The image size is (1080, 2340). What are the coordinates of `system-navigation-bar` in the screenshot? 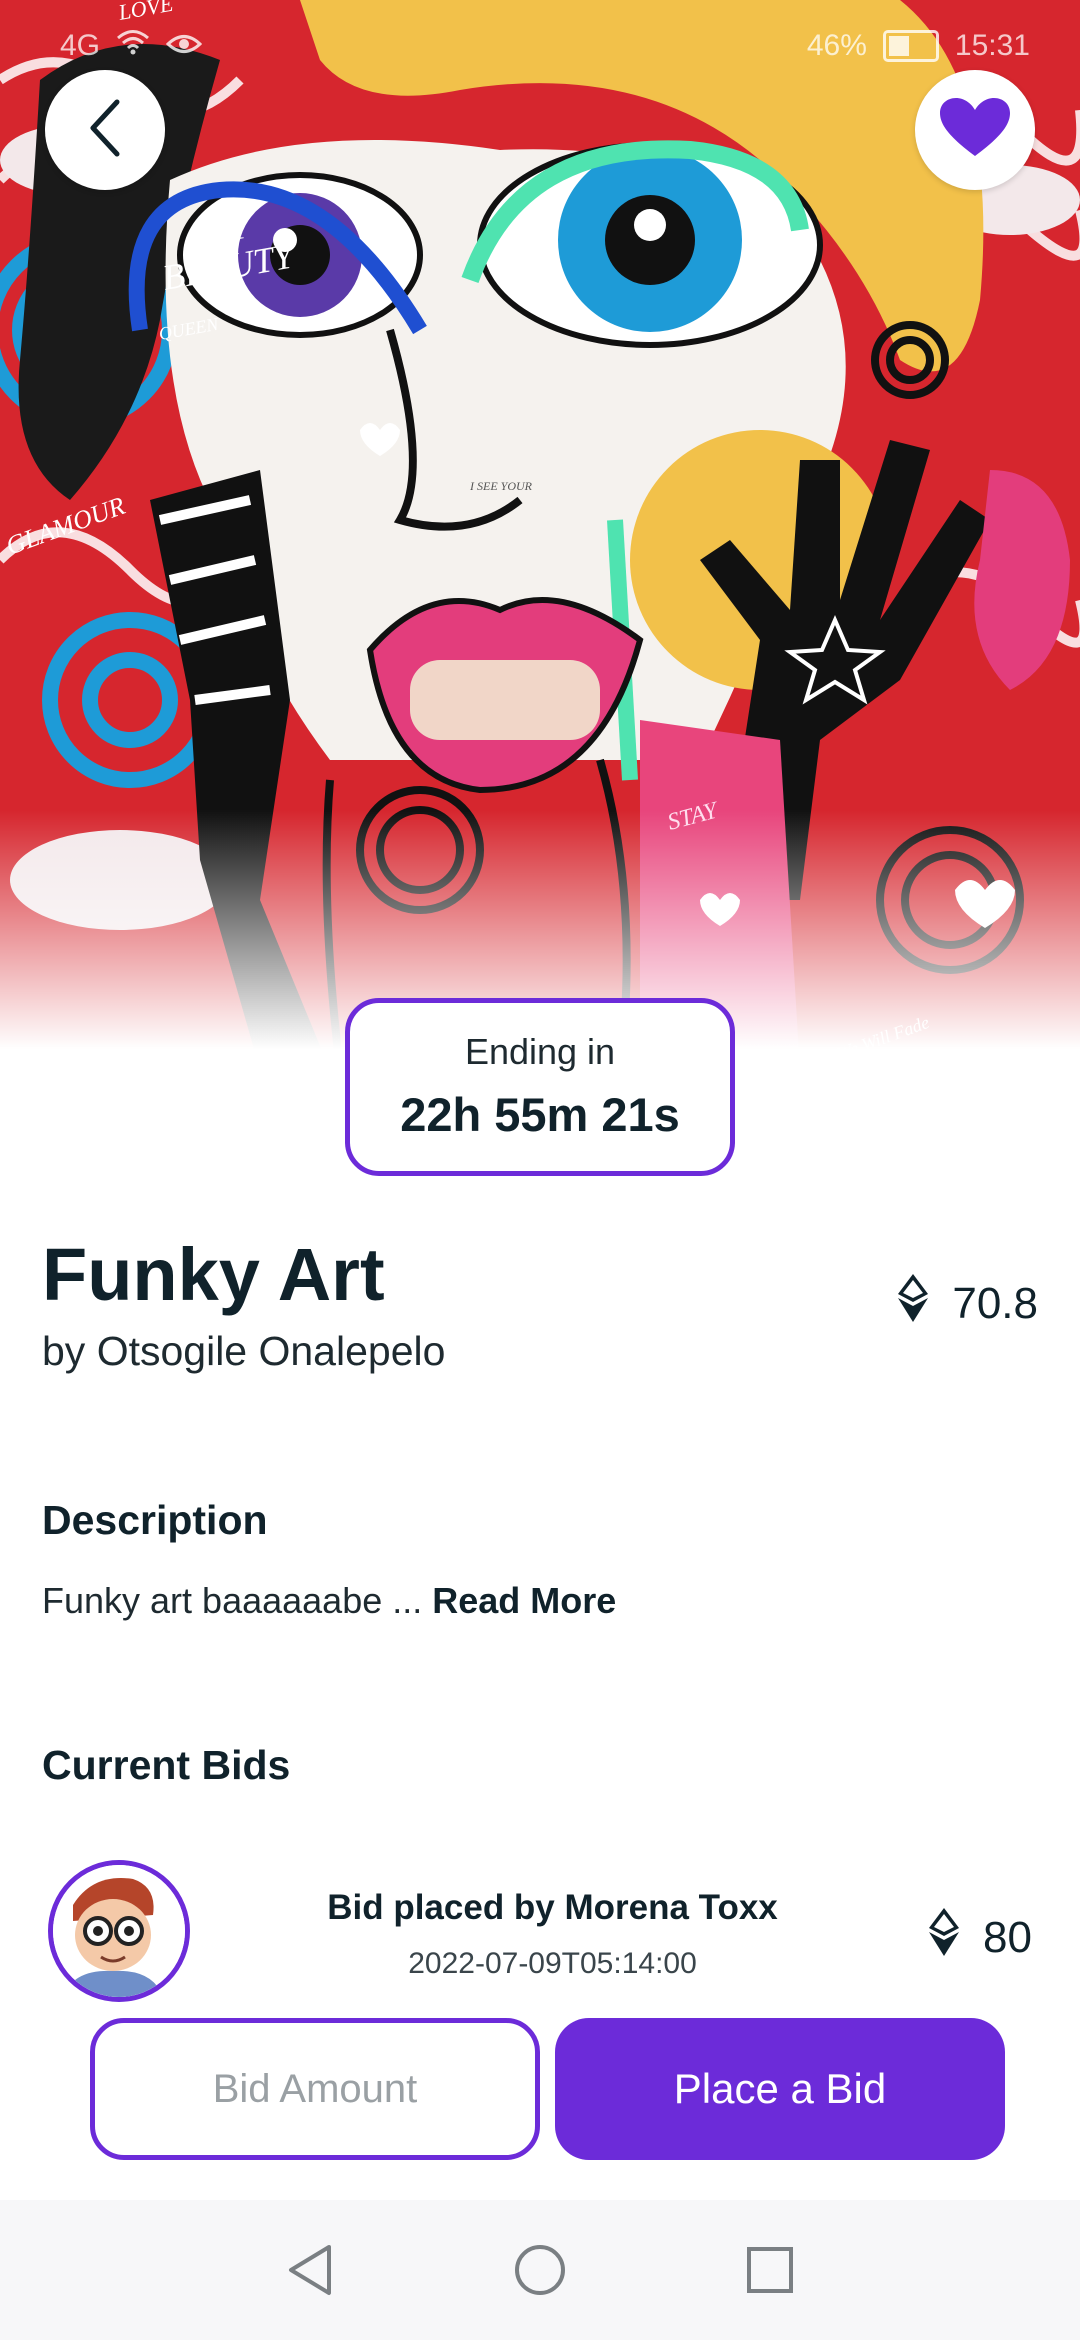 It's located at (540, 2270).